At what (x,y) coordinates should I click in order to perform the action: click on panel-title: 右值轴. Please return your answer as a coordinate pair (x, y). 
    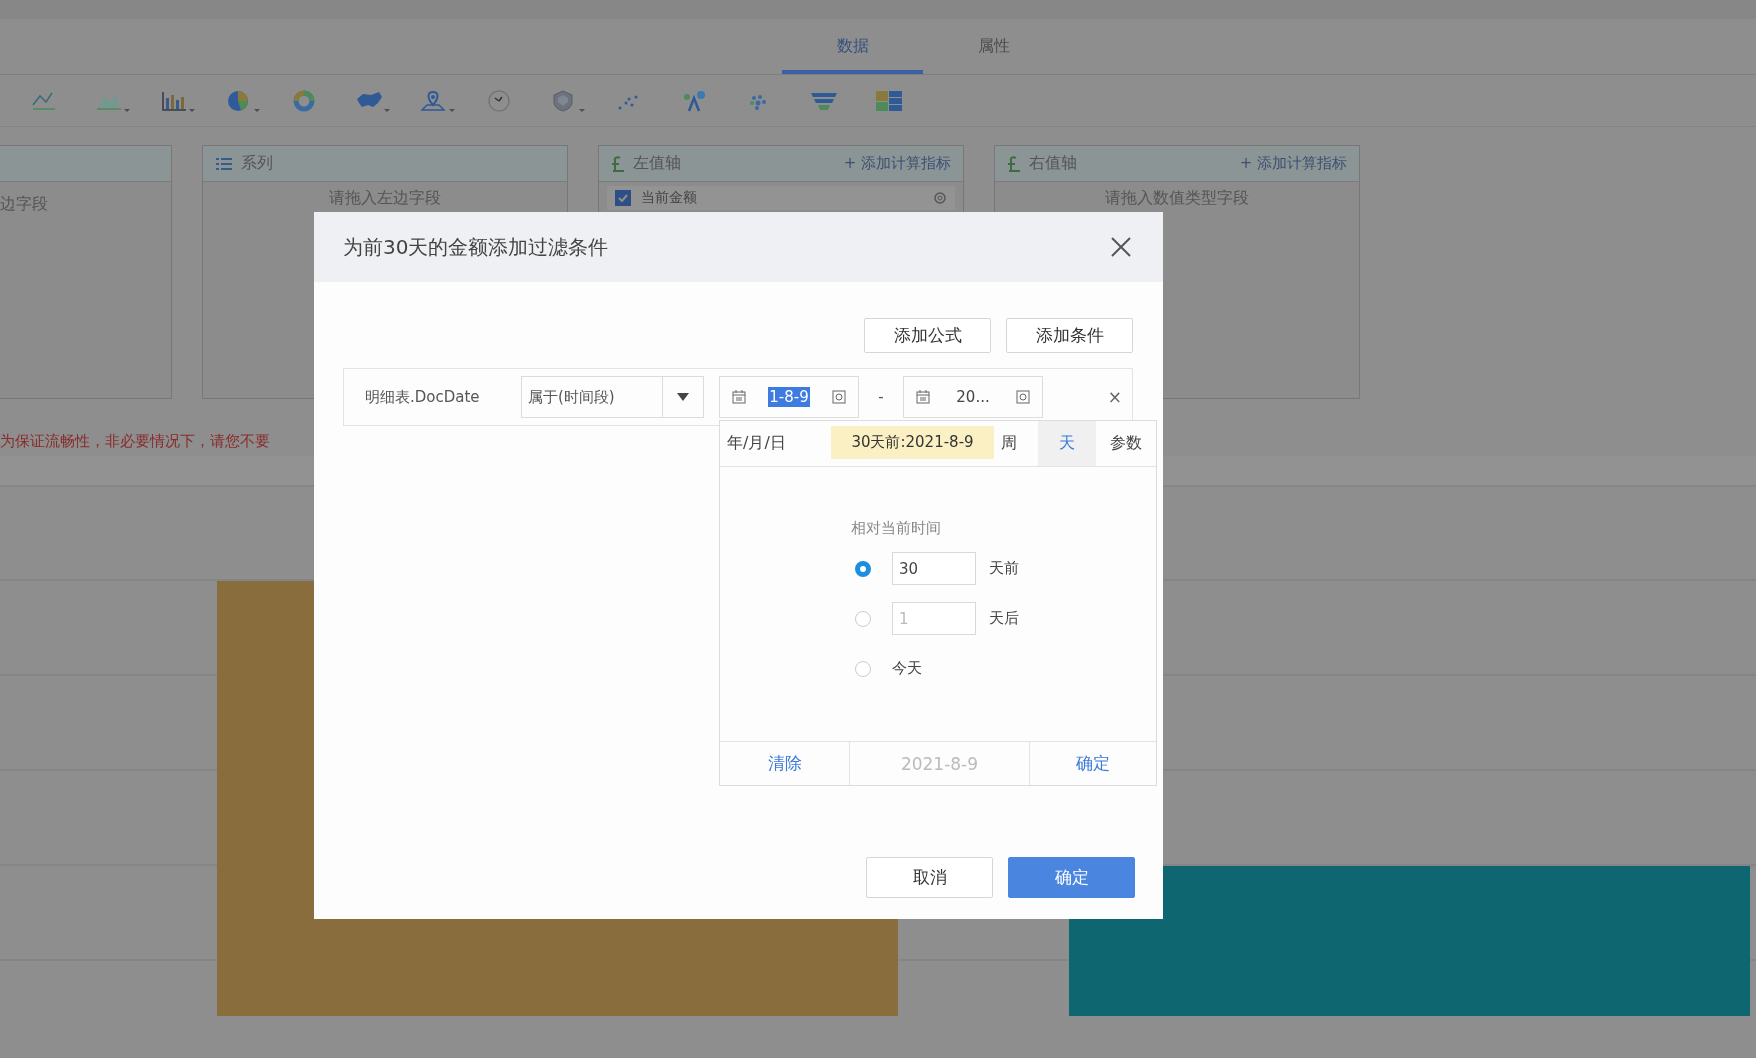
    Looking at the image, I should click on (1053, 163).